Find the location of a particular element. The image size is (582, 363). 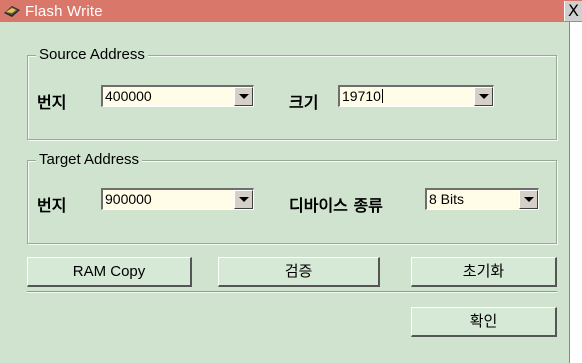

device-type-dropdown-button is located at coordinates (528, 199).